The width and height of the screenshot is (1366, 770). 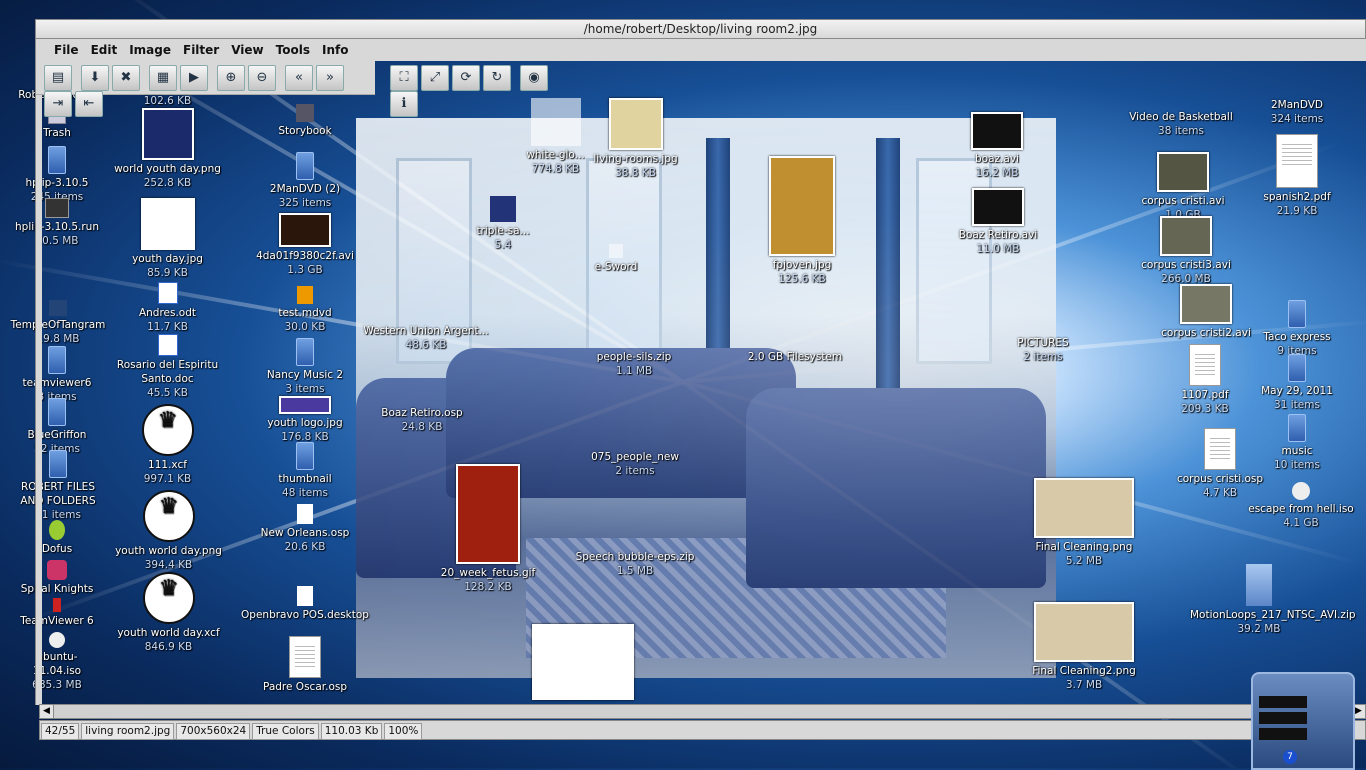 What do you see at coordinates (534, 78) in the screenshot?
I see `screenshot-icon: ◉` at bounding box center [534, 78].